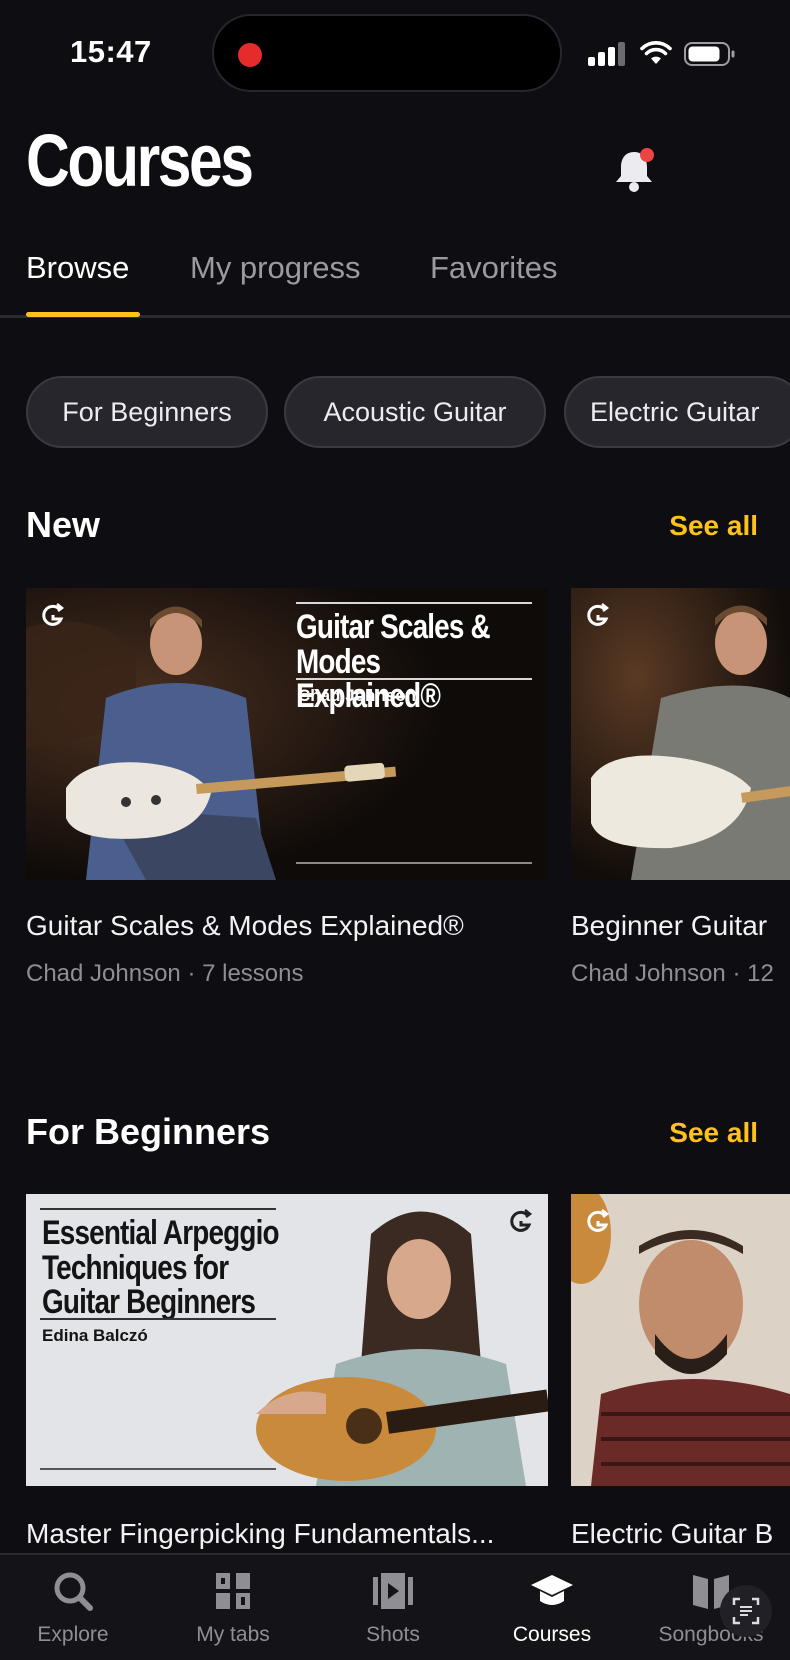 The width and height of the screenshot is (790, 1660). I want to click on nav-explore: Explore, so click(74, 1607).